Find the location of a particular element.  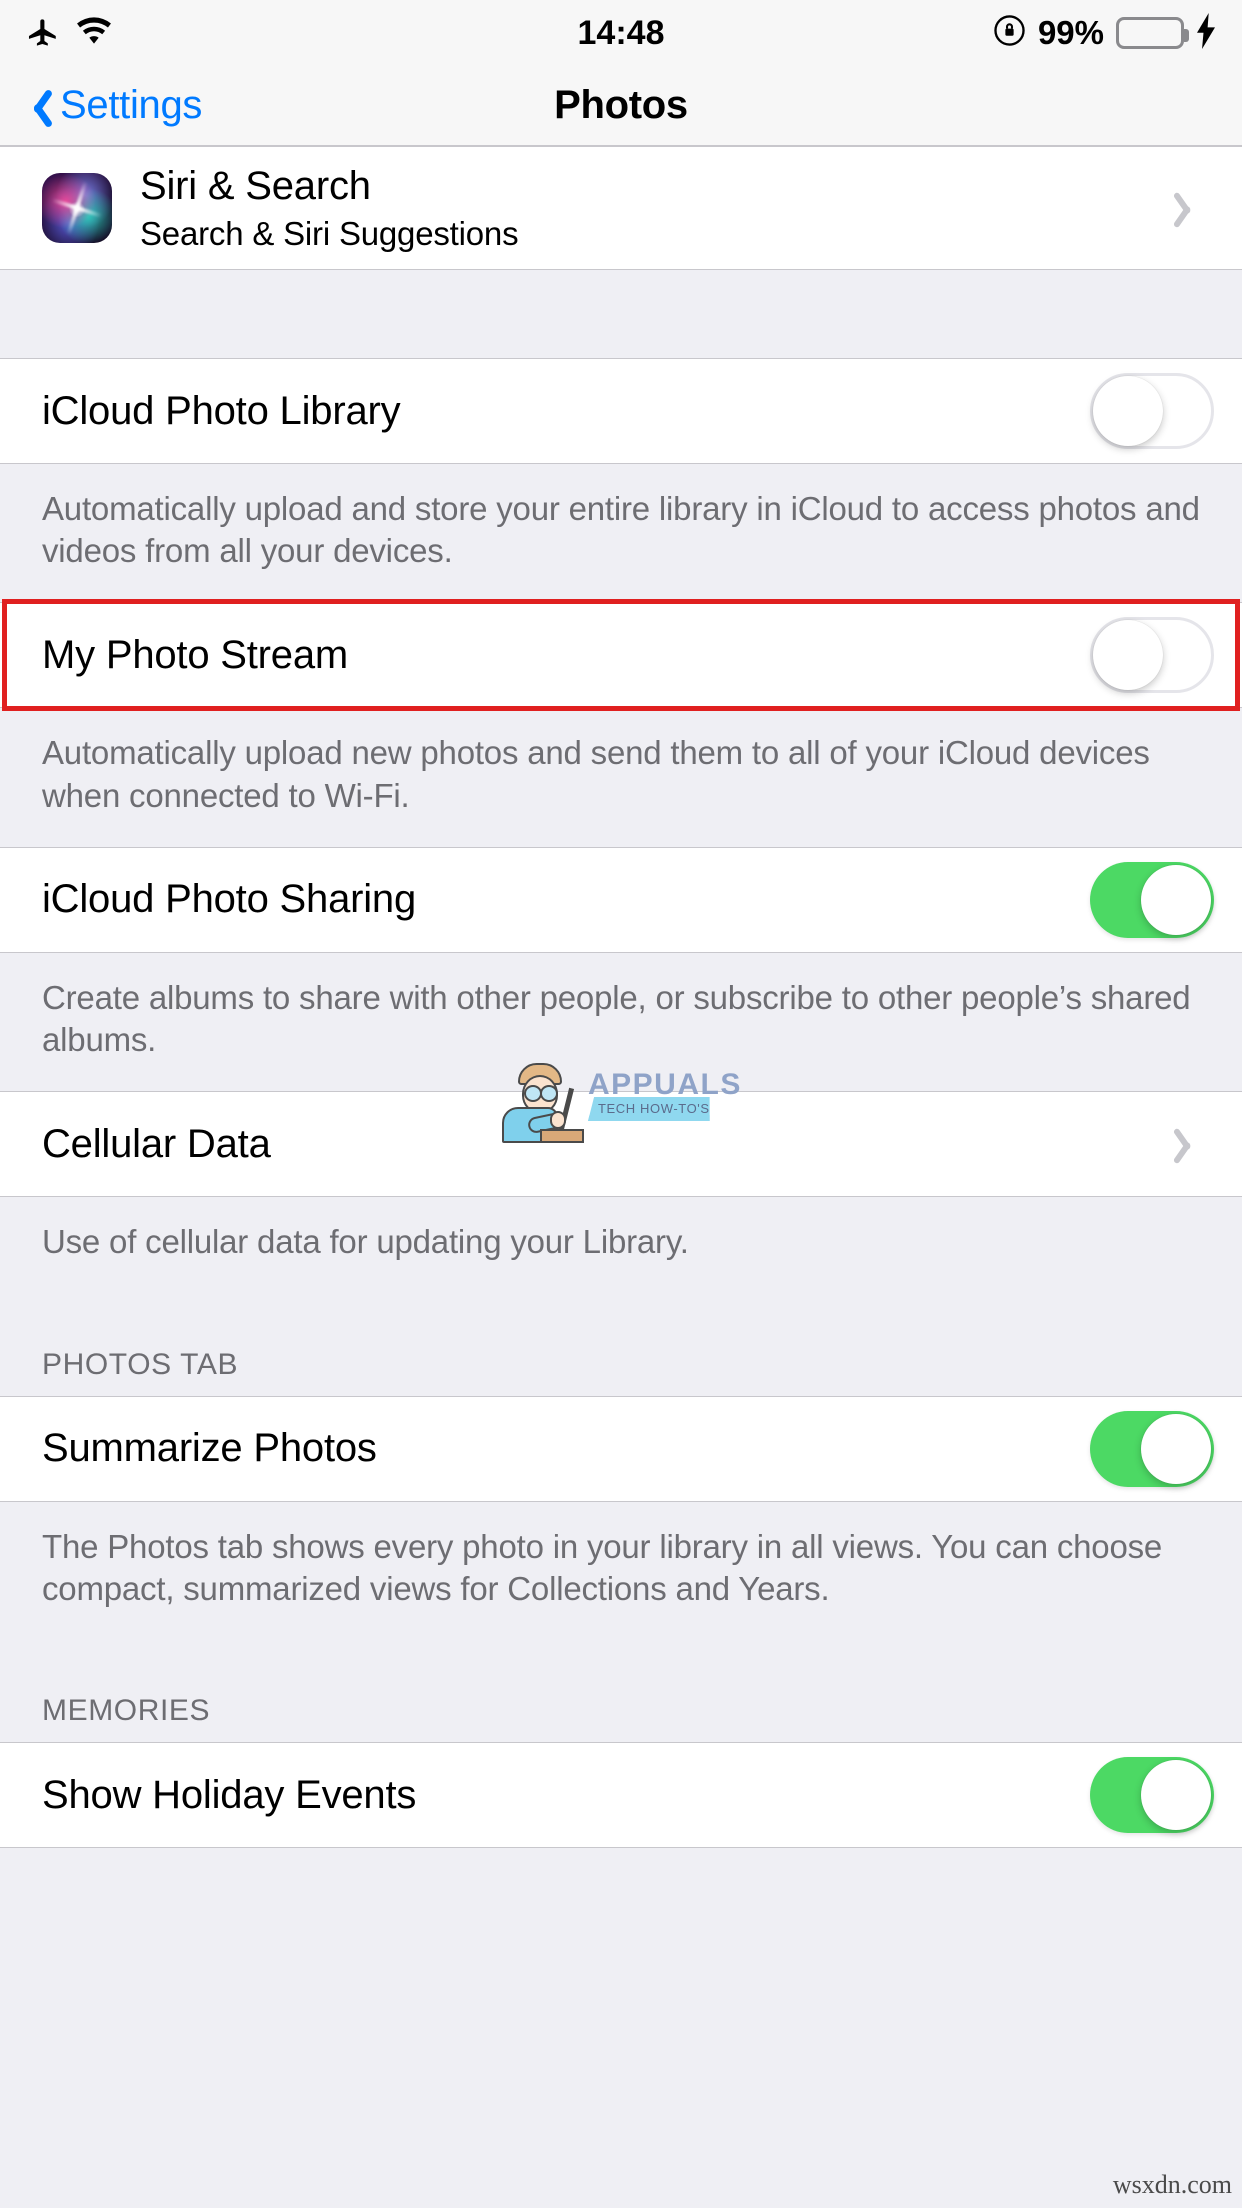

icloud-photo-sharing-toggle is located at coordinates (1152, 899).